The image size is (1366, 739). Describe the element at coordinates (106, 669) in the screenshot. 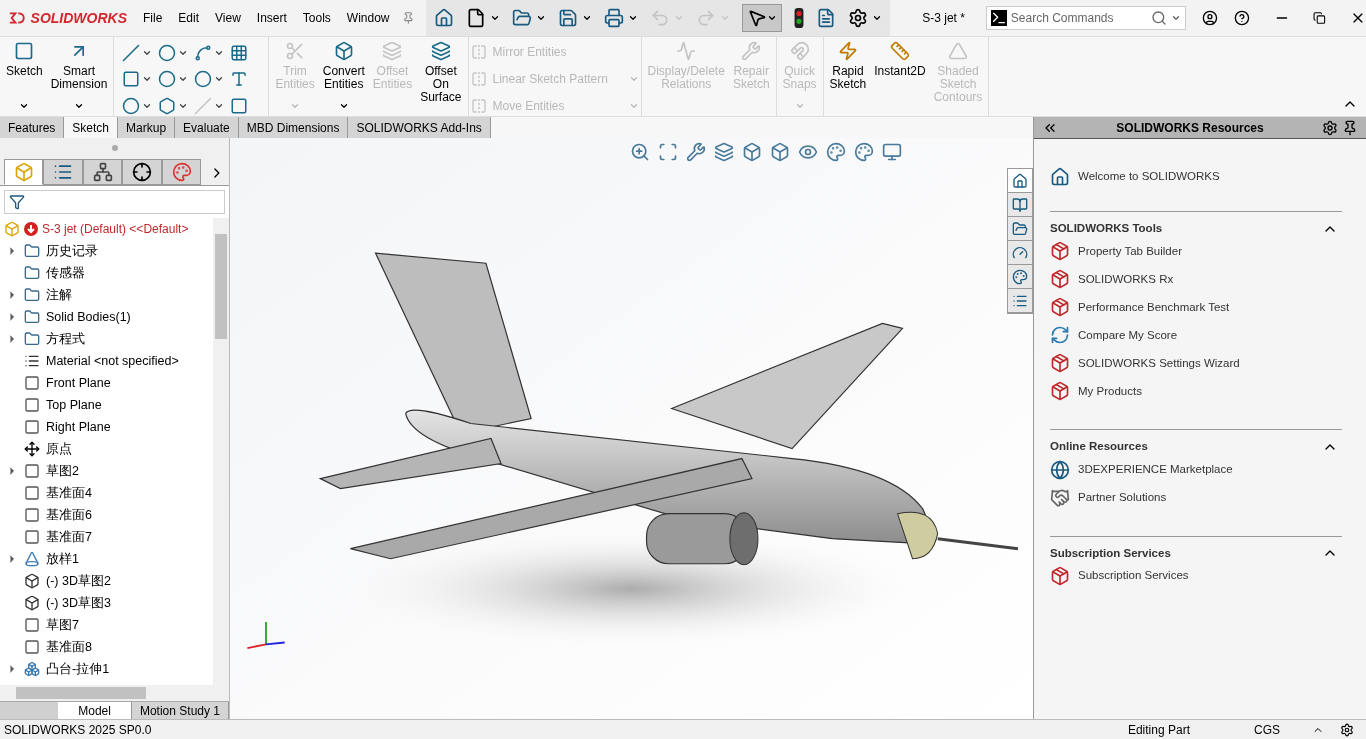

I see `tree-item: 凸台-拉伸1` at that location.